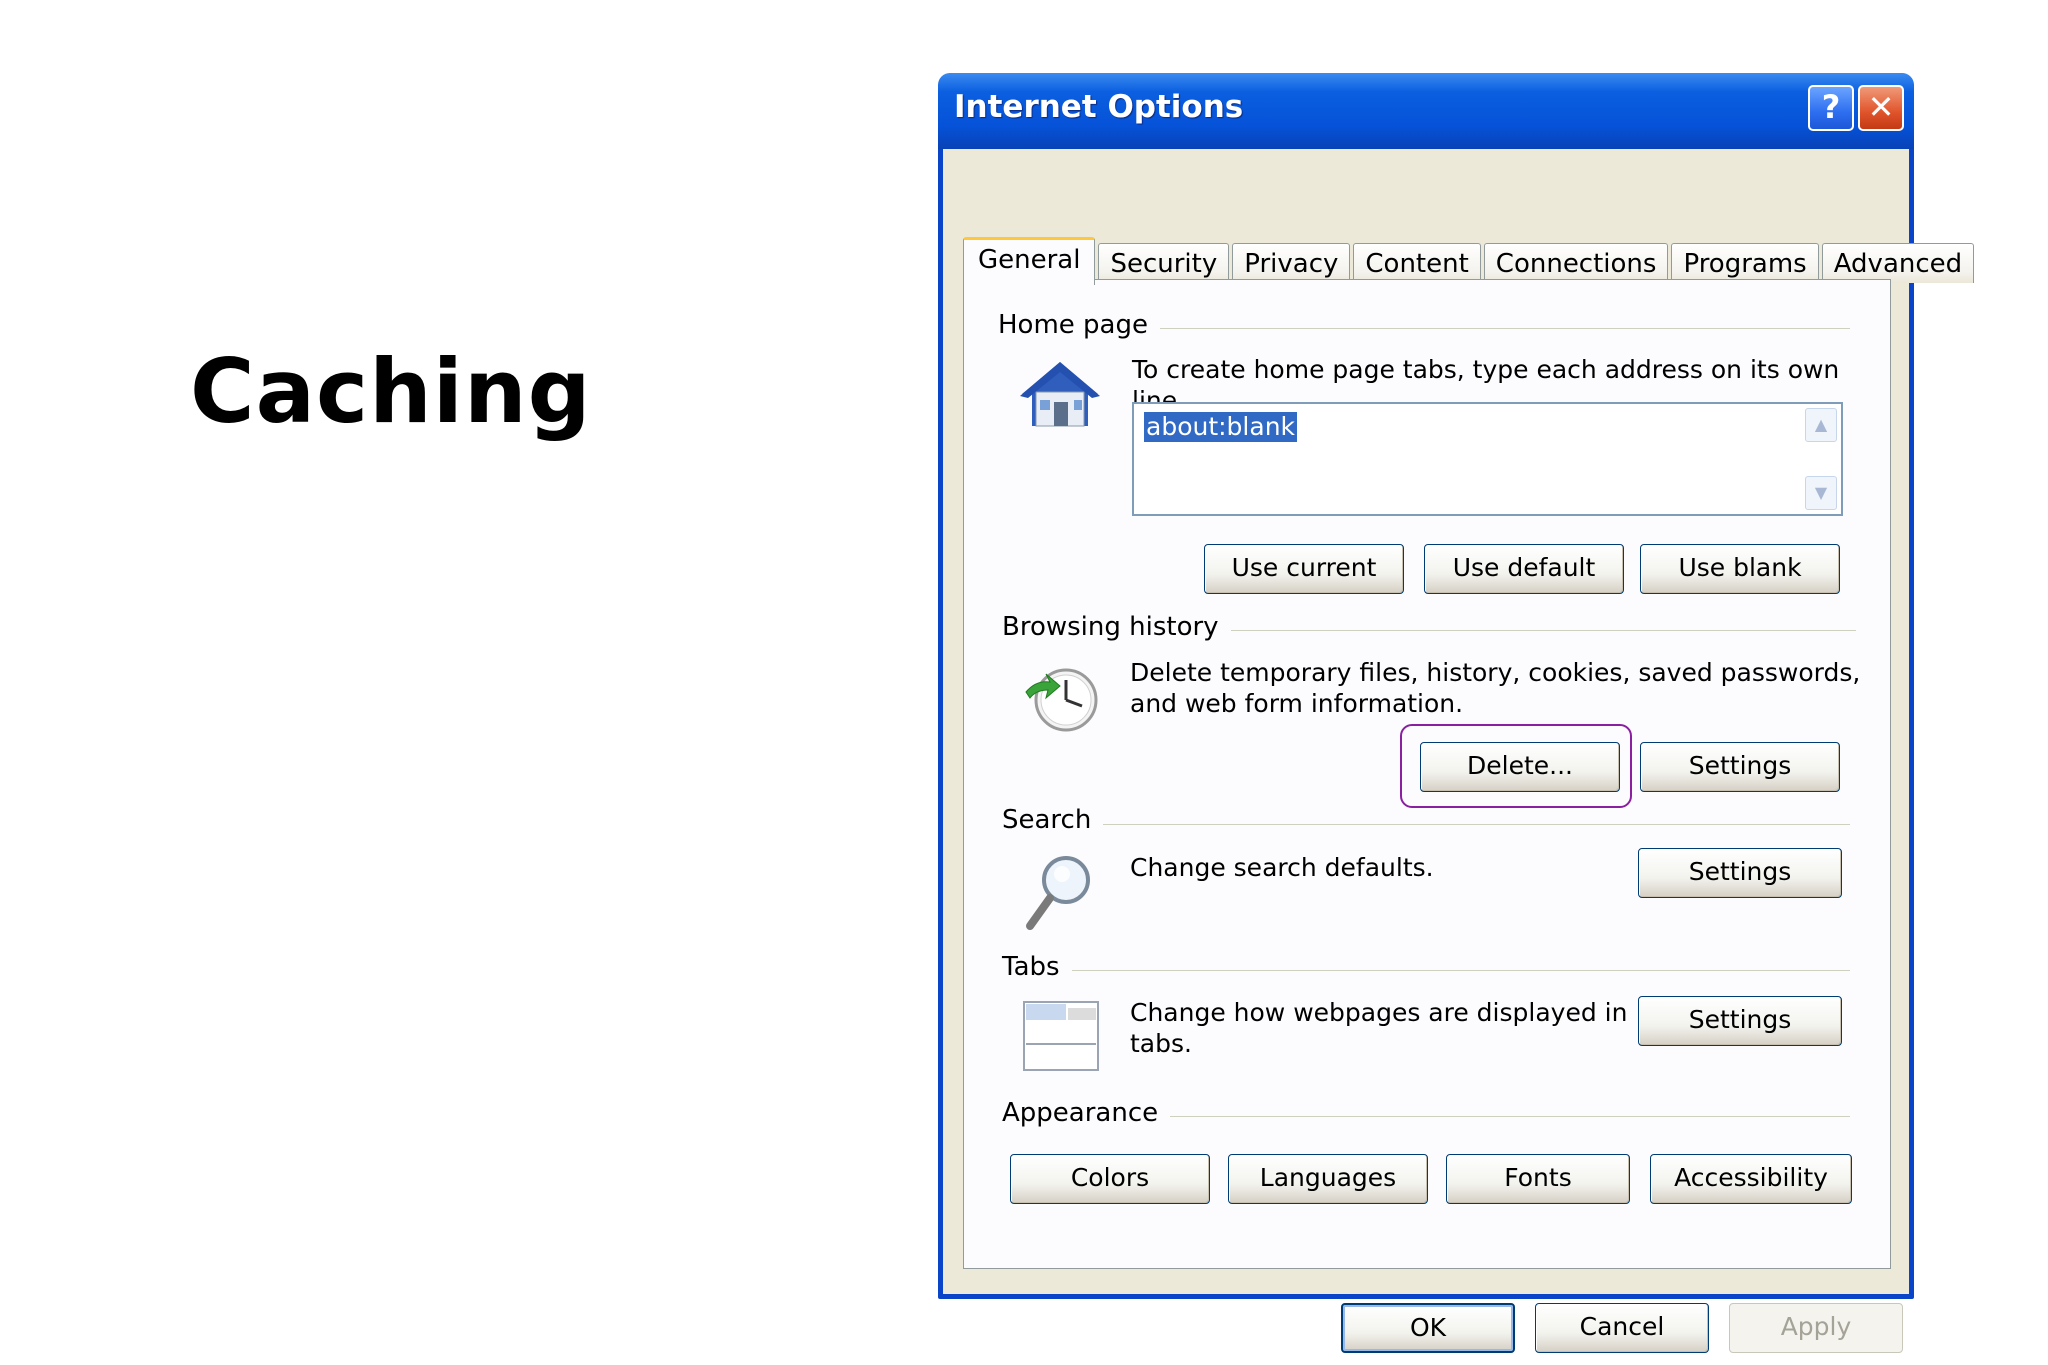  Describe the element at coordinates (1060, 394) in the screenshot. I see `home-icon` at that location.